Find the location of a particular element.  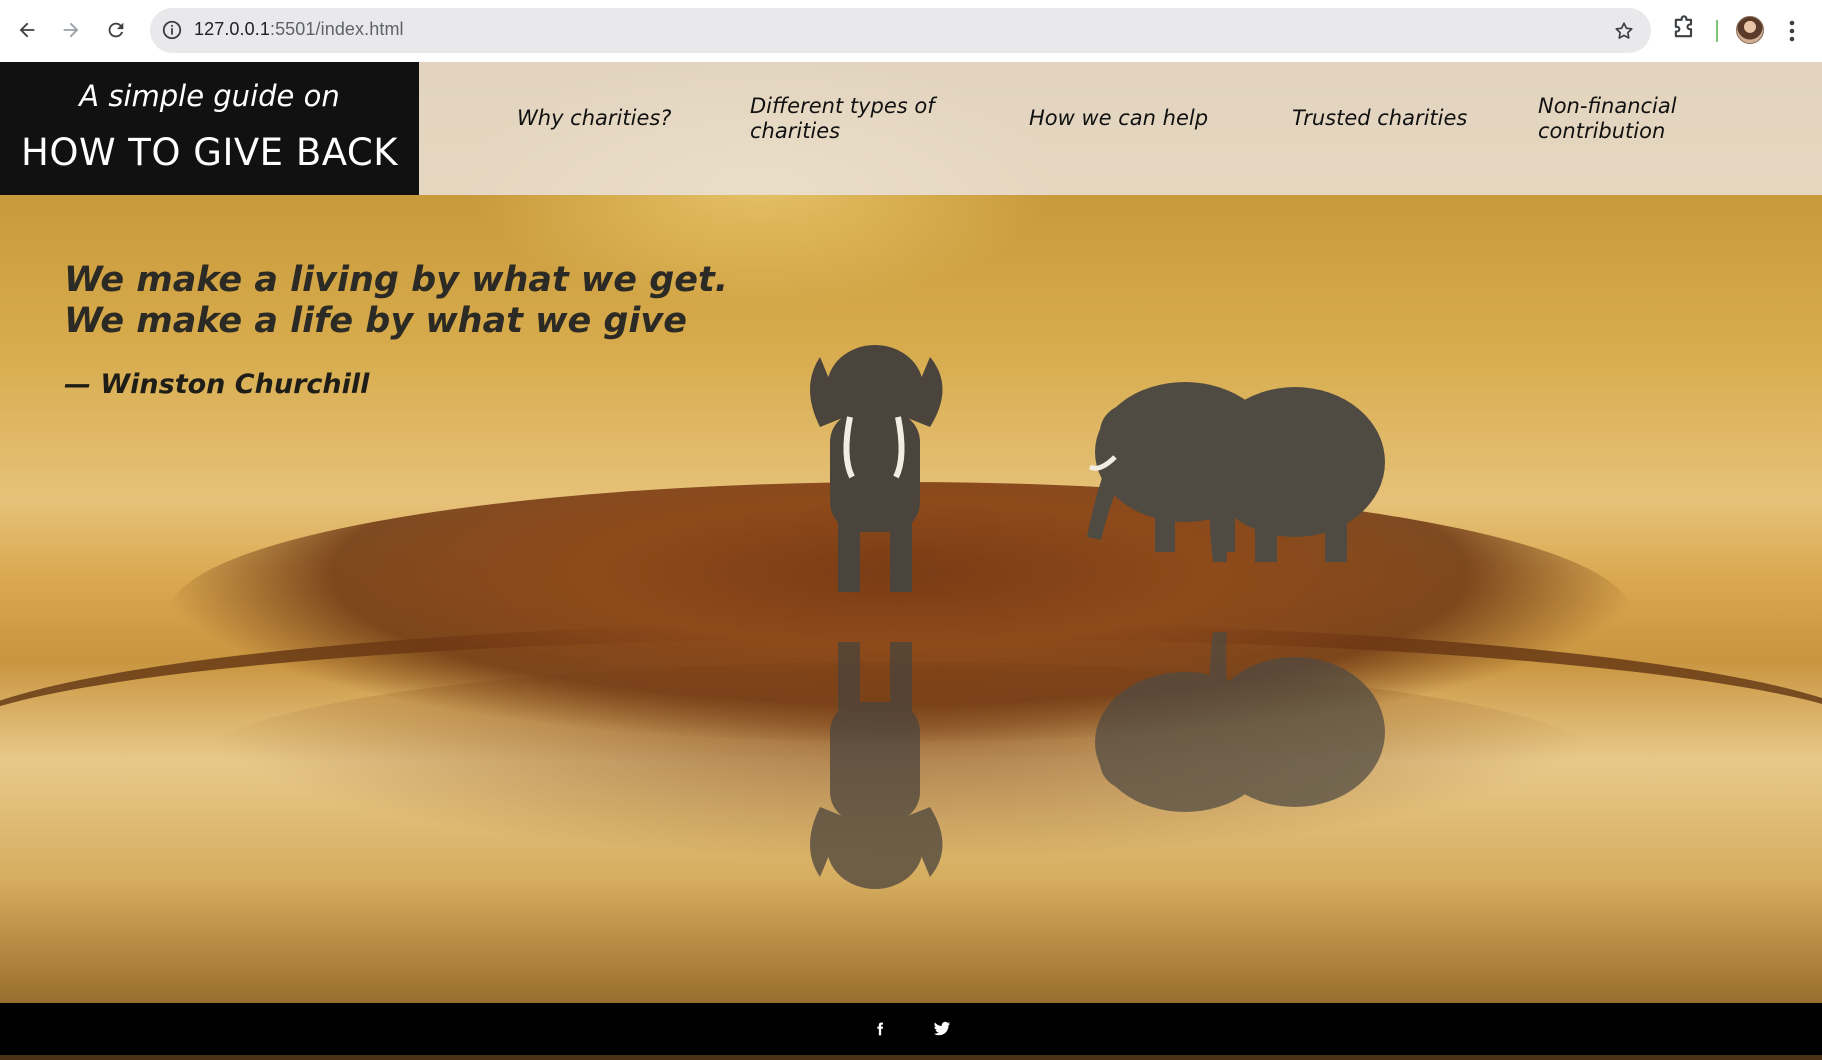

elephant-group-image is located at coordinates (1236, 597).